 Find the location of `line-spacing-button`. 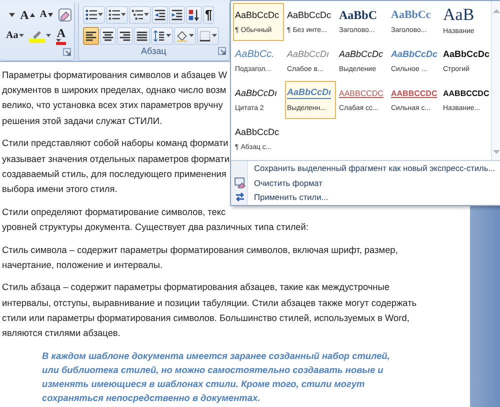

line-spacing-button is located at coordinates (162, 35).